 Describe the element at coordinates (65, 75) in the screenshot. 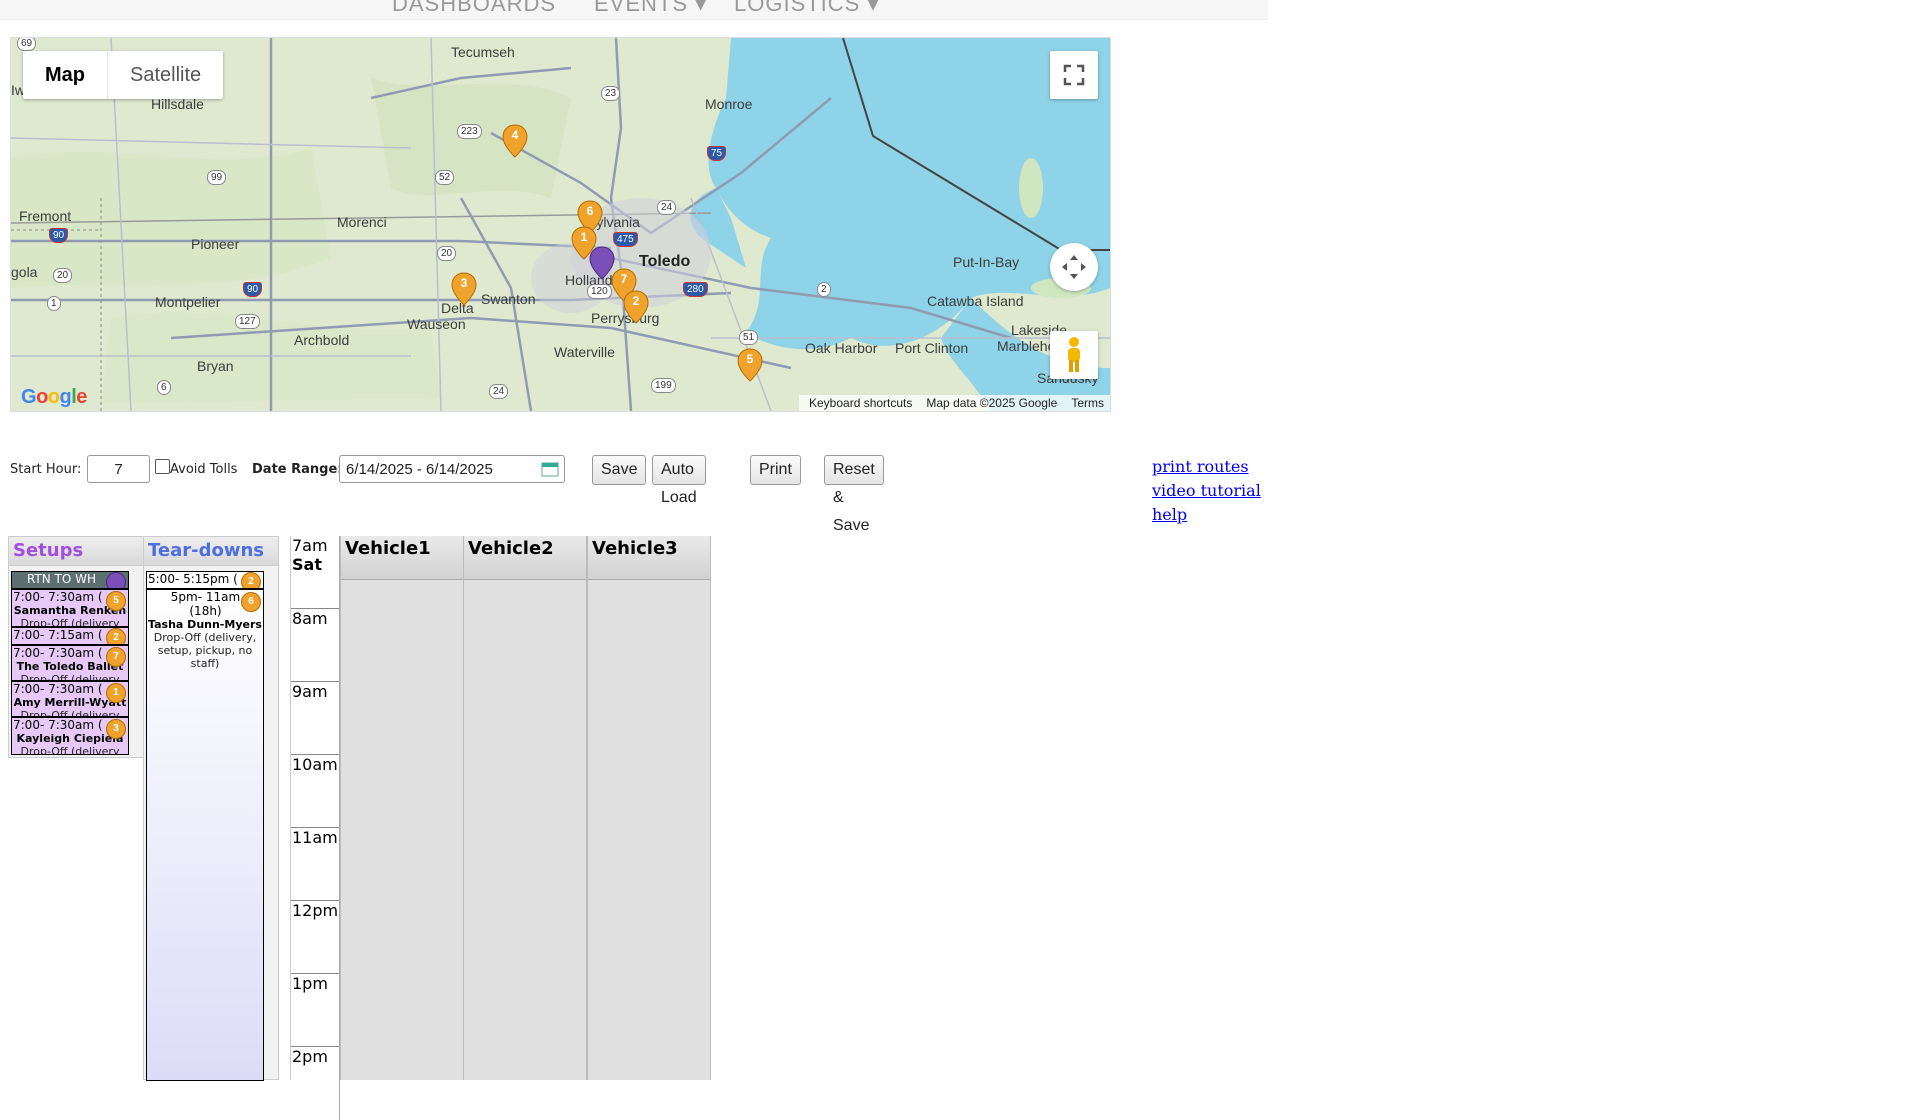

I see `map-type-map-button: Map` at that location.